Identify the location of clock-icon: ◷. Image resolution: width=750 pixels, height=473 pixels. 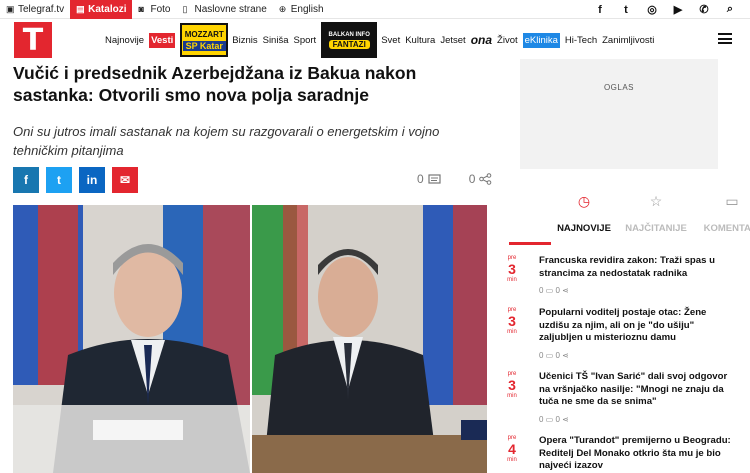
(584, 201).